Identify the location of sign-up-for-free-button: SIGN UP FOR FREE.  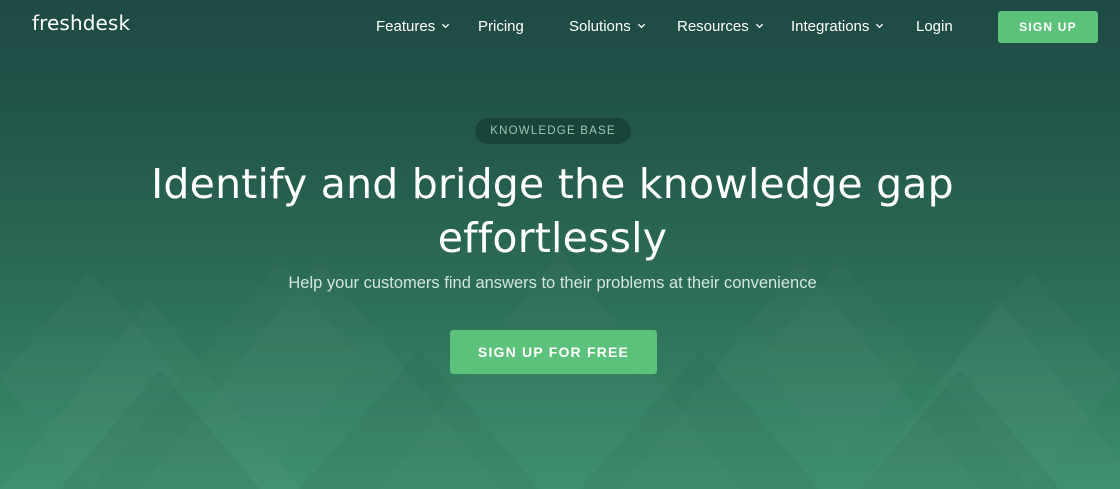
(553, 352).